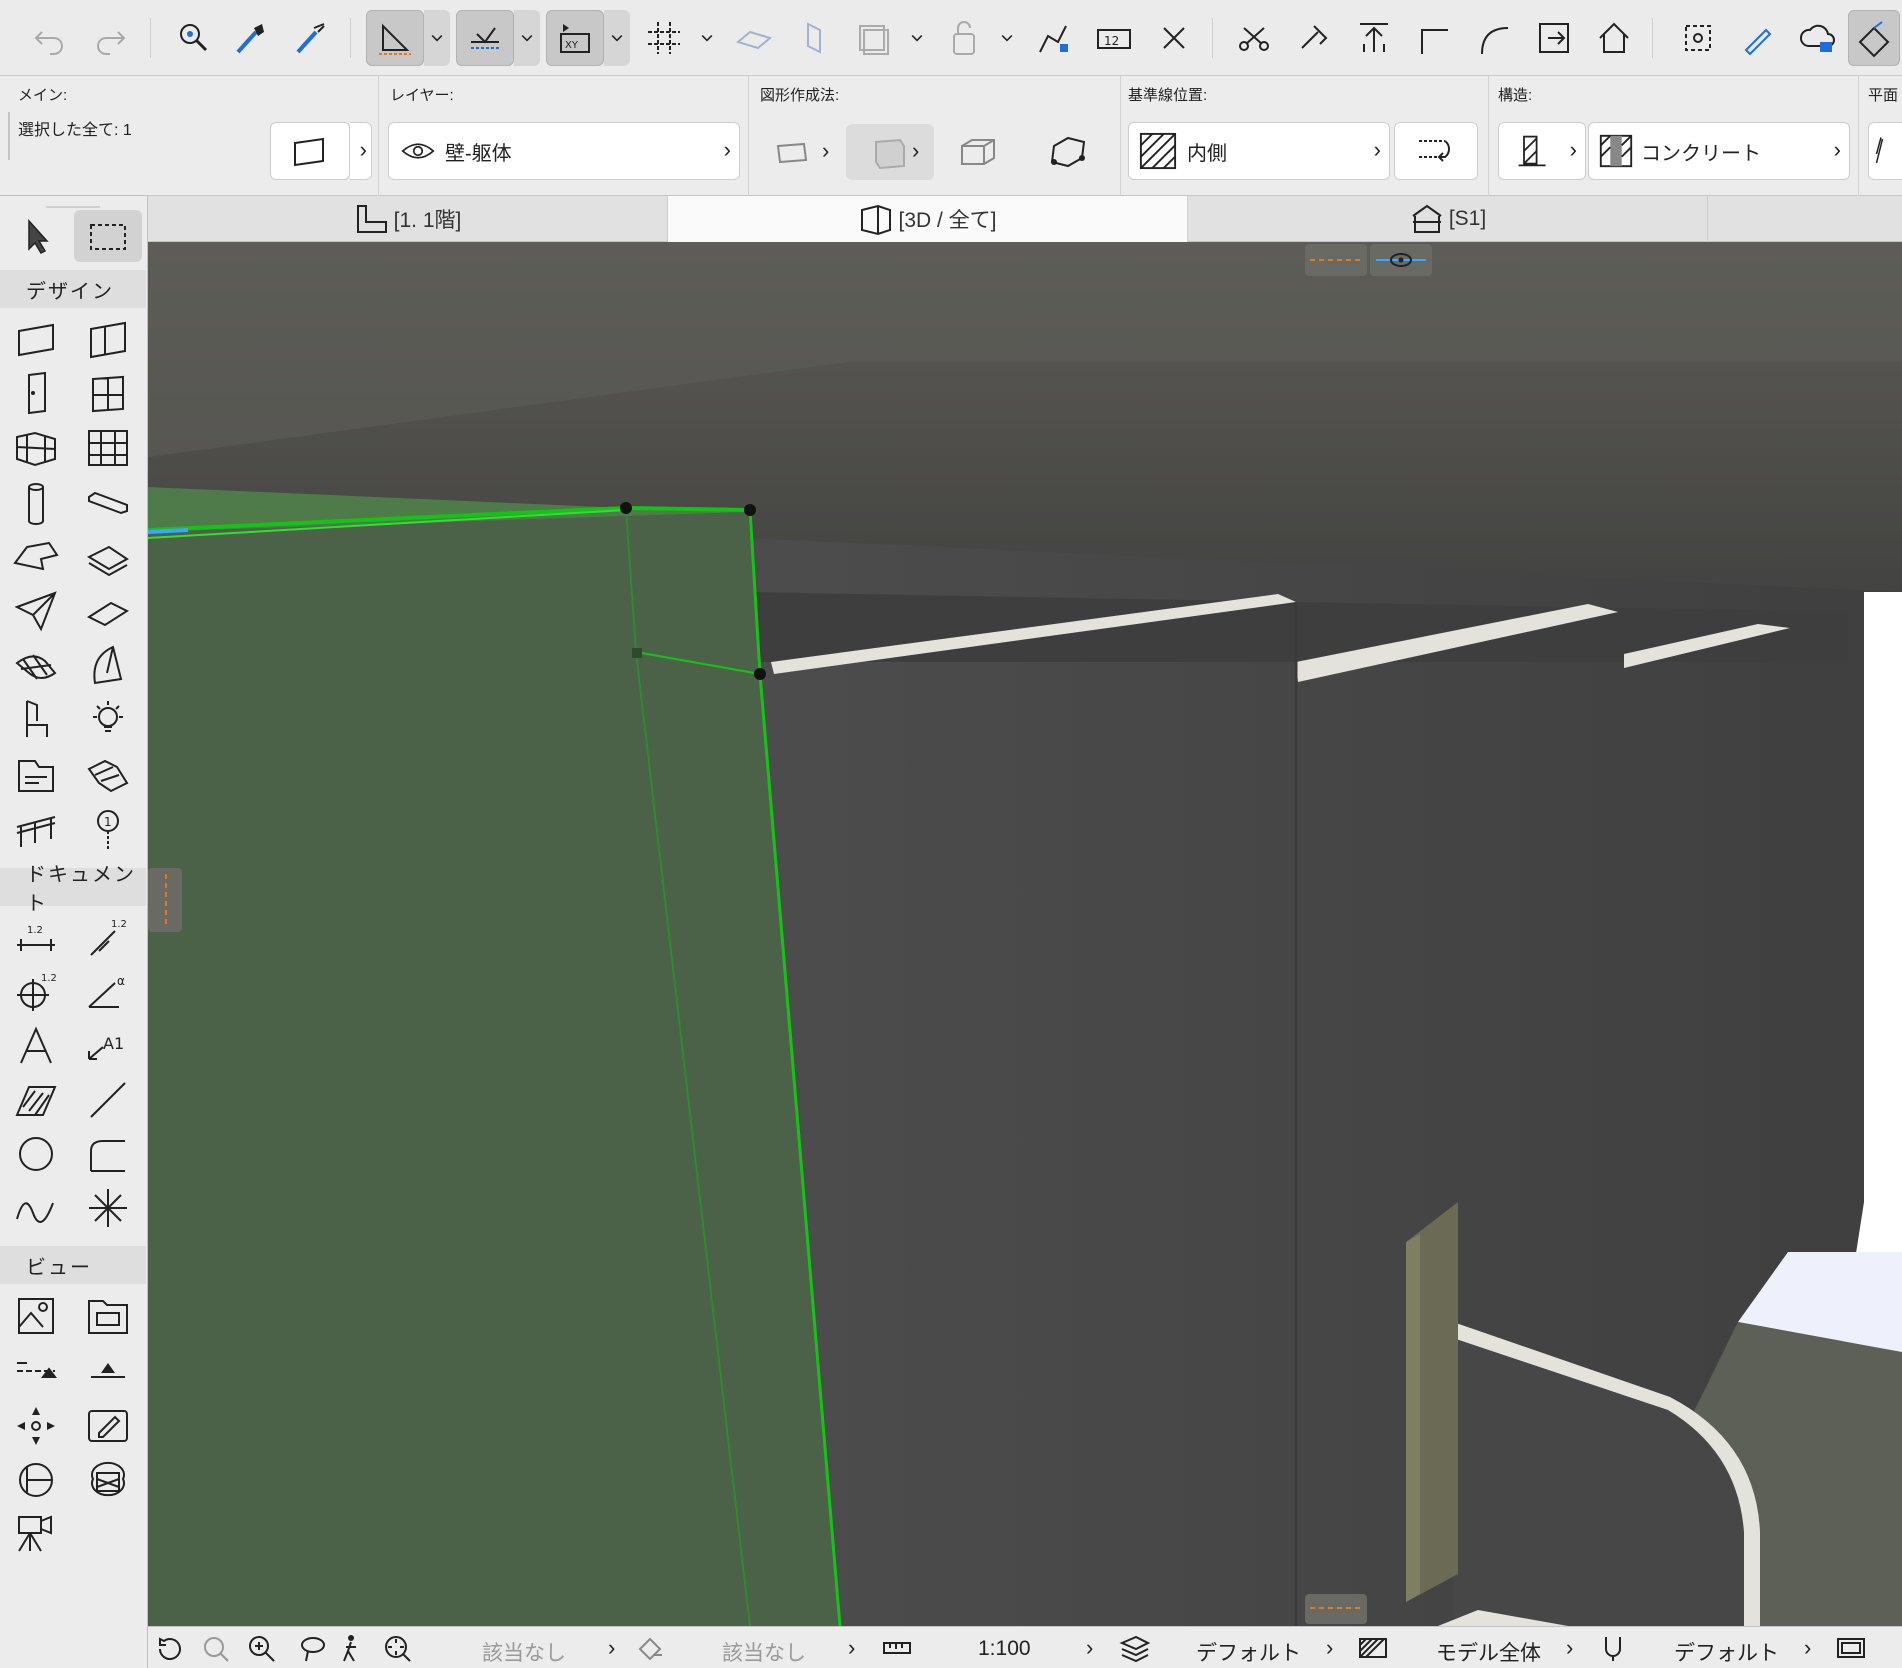 This screenshot has width=1902, height=1668. I want to click on figure-tool-icon, so click(36, 1316).